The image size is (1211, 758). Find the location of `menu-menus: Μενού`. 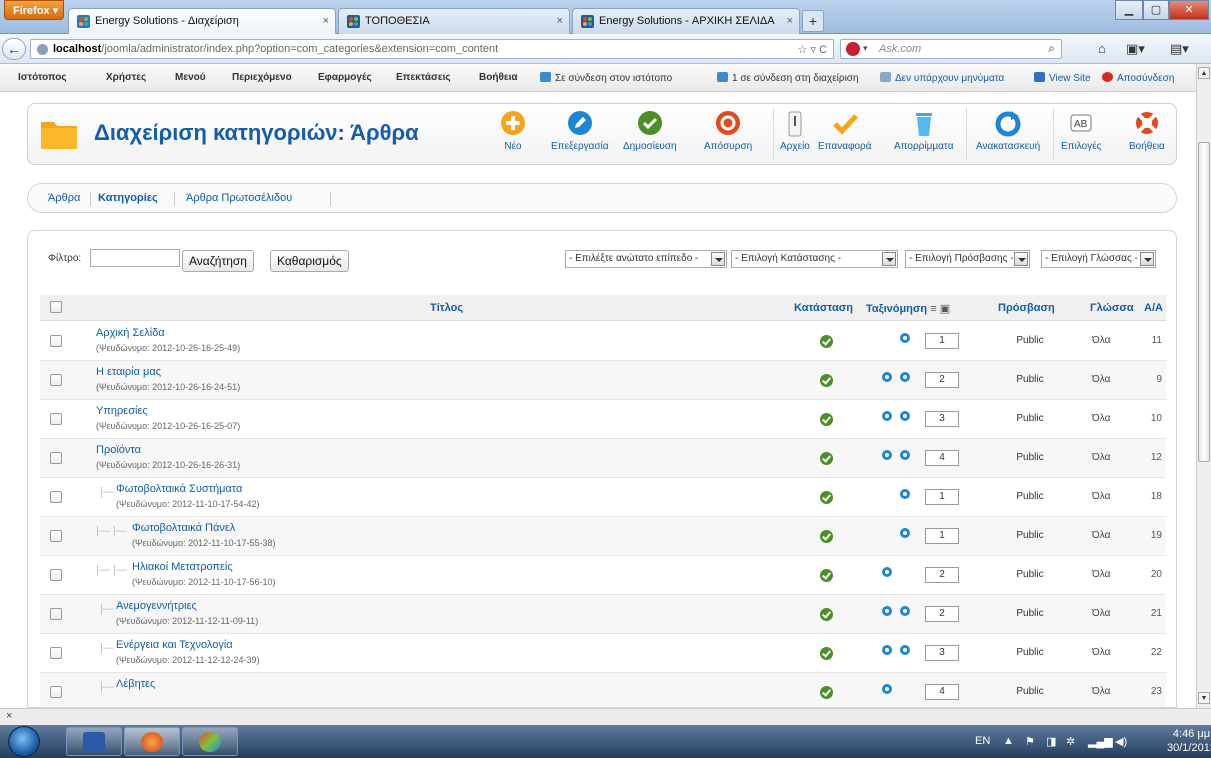

menu-menus: Μενού is located at coordinates (190, 77).